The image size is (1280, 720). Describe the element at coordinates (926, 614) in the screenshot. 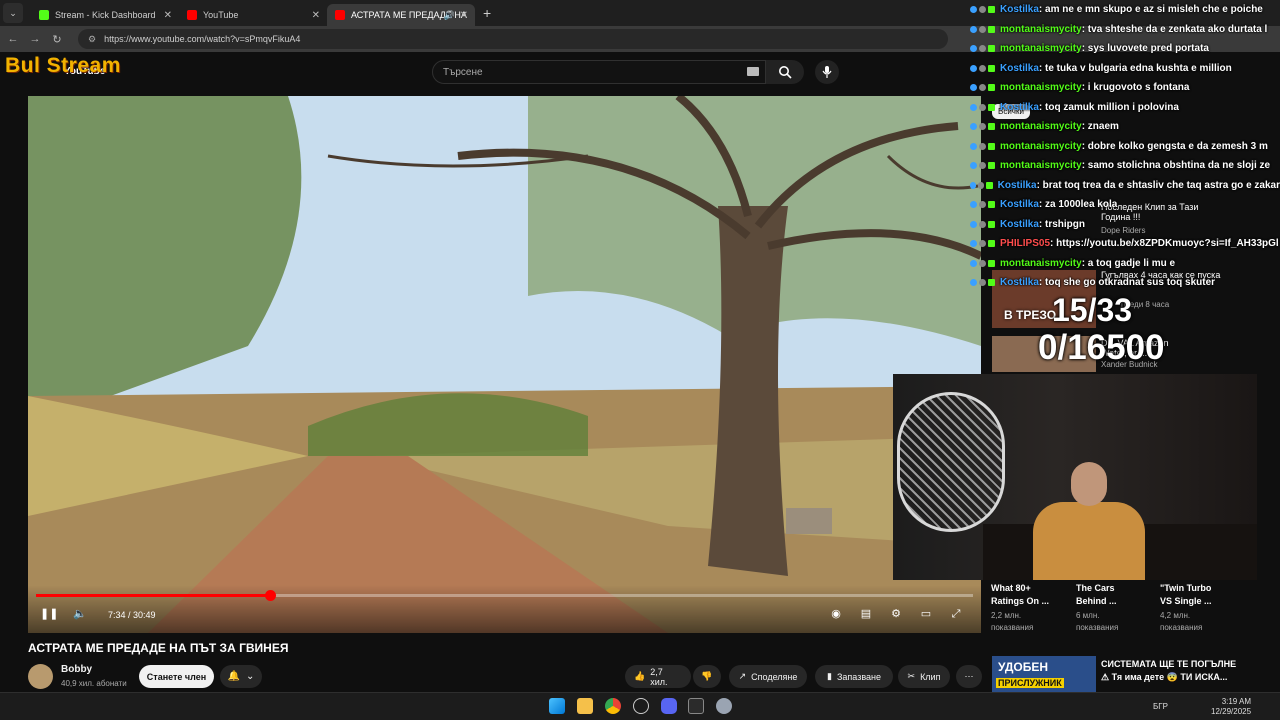

I see `theater-mode-icon: ▭` at that location.